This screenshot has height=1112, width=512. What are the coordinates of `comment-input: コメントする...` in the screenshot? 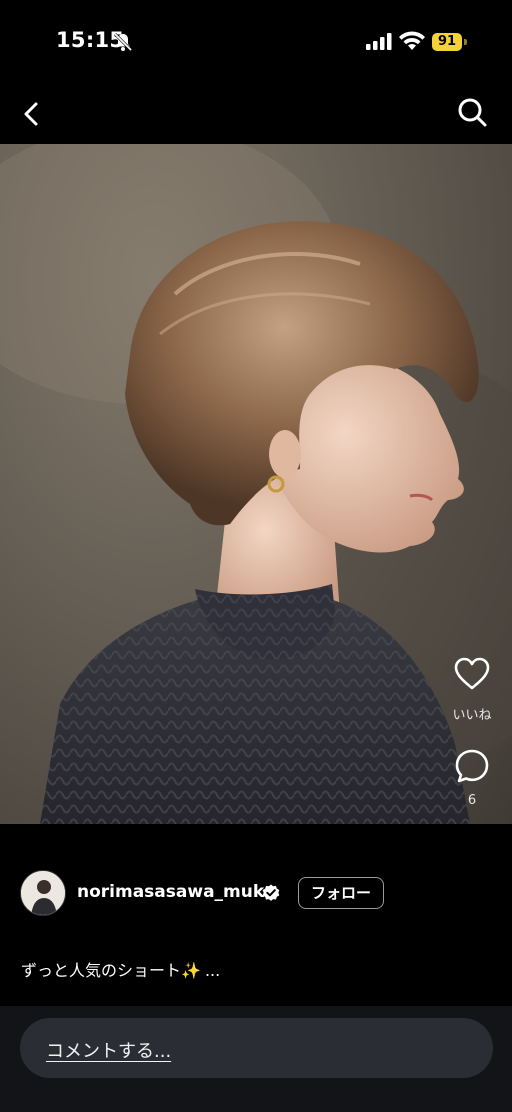 It's located at (256, 1048).